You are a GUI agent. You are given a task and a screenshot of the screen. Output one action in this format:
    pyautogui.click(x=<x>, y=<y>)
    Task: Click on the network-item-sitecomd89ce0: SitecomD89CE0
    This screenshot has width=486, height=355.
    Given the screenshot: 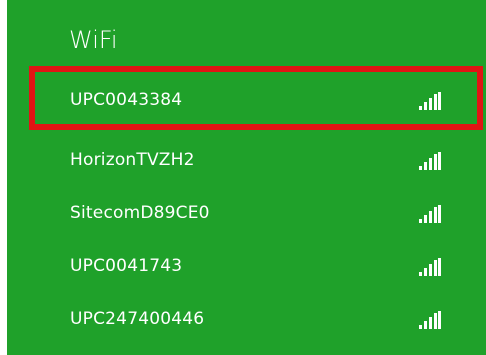 What is the action you would take?
    pyautogui.click(x=246, y=215)
    